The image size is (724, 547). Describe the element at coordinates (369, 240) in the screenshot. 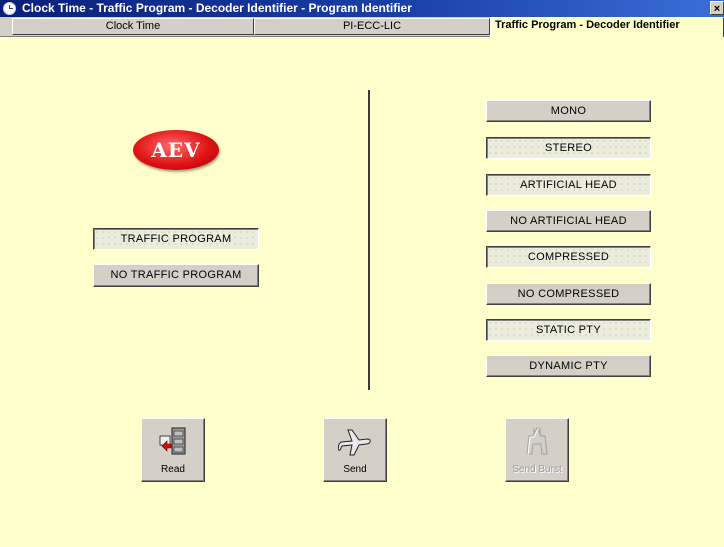

I see `divider` at that location.